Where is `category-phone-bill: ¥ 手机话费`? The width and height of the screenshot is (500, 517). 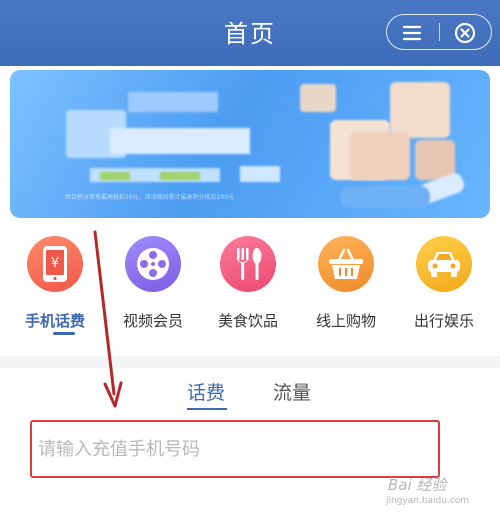 category-phone-bill: ¥ 手机话费 is located at coordinates (55, 285).